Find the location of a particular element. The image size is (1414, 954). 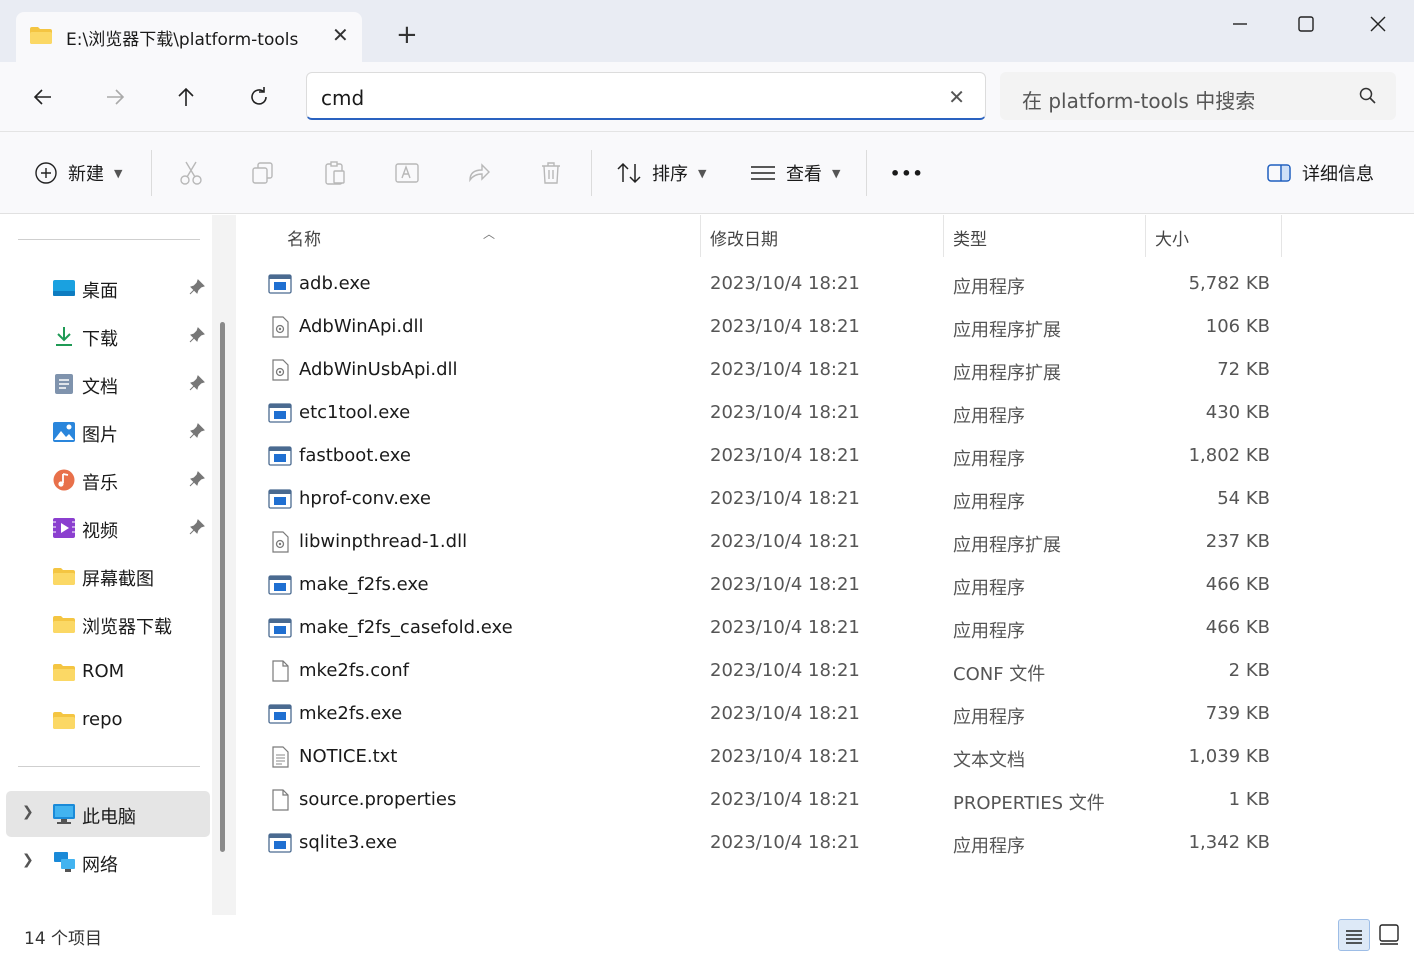

search-box: 在 platform-tools 中搜索 is located at coordinates (1198, 96).